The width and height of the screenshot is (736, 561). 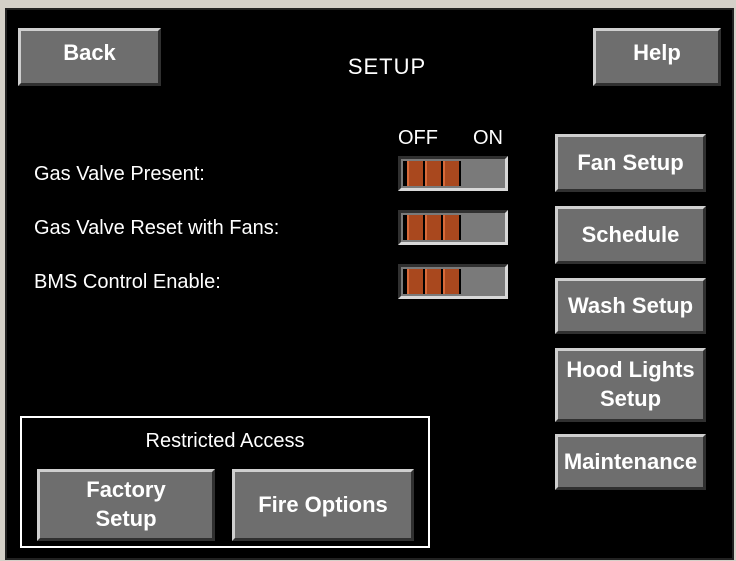 I want to click on restricted-access-title: Restricted Access, so click(x=225, y=441).